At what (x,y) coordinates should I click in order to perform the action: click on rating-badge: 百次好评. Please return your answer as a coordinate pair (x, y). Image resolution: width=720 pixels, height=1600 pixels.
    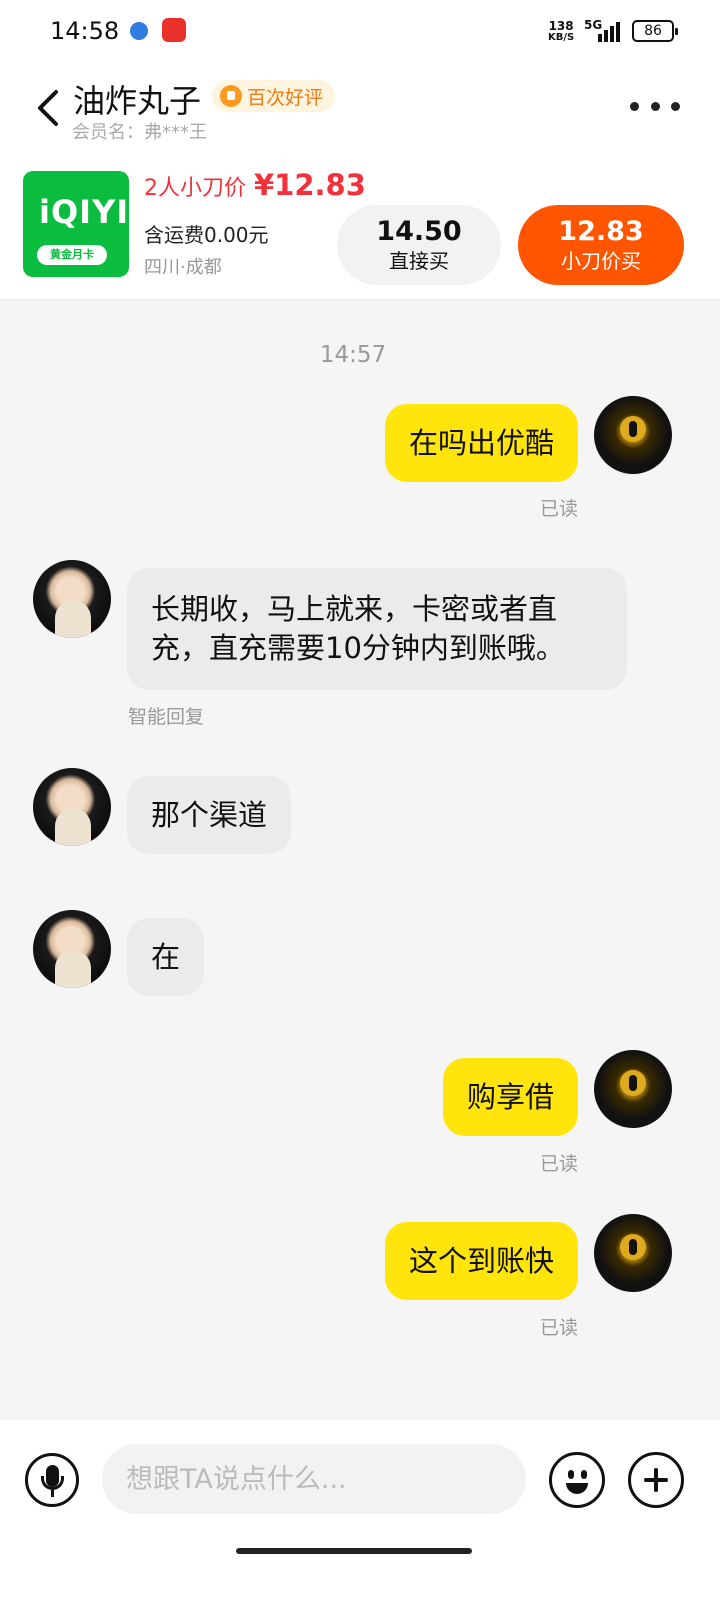
    Looking at the image, I should click on (274, 96).